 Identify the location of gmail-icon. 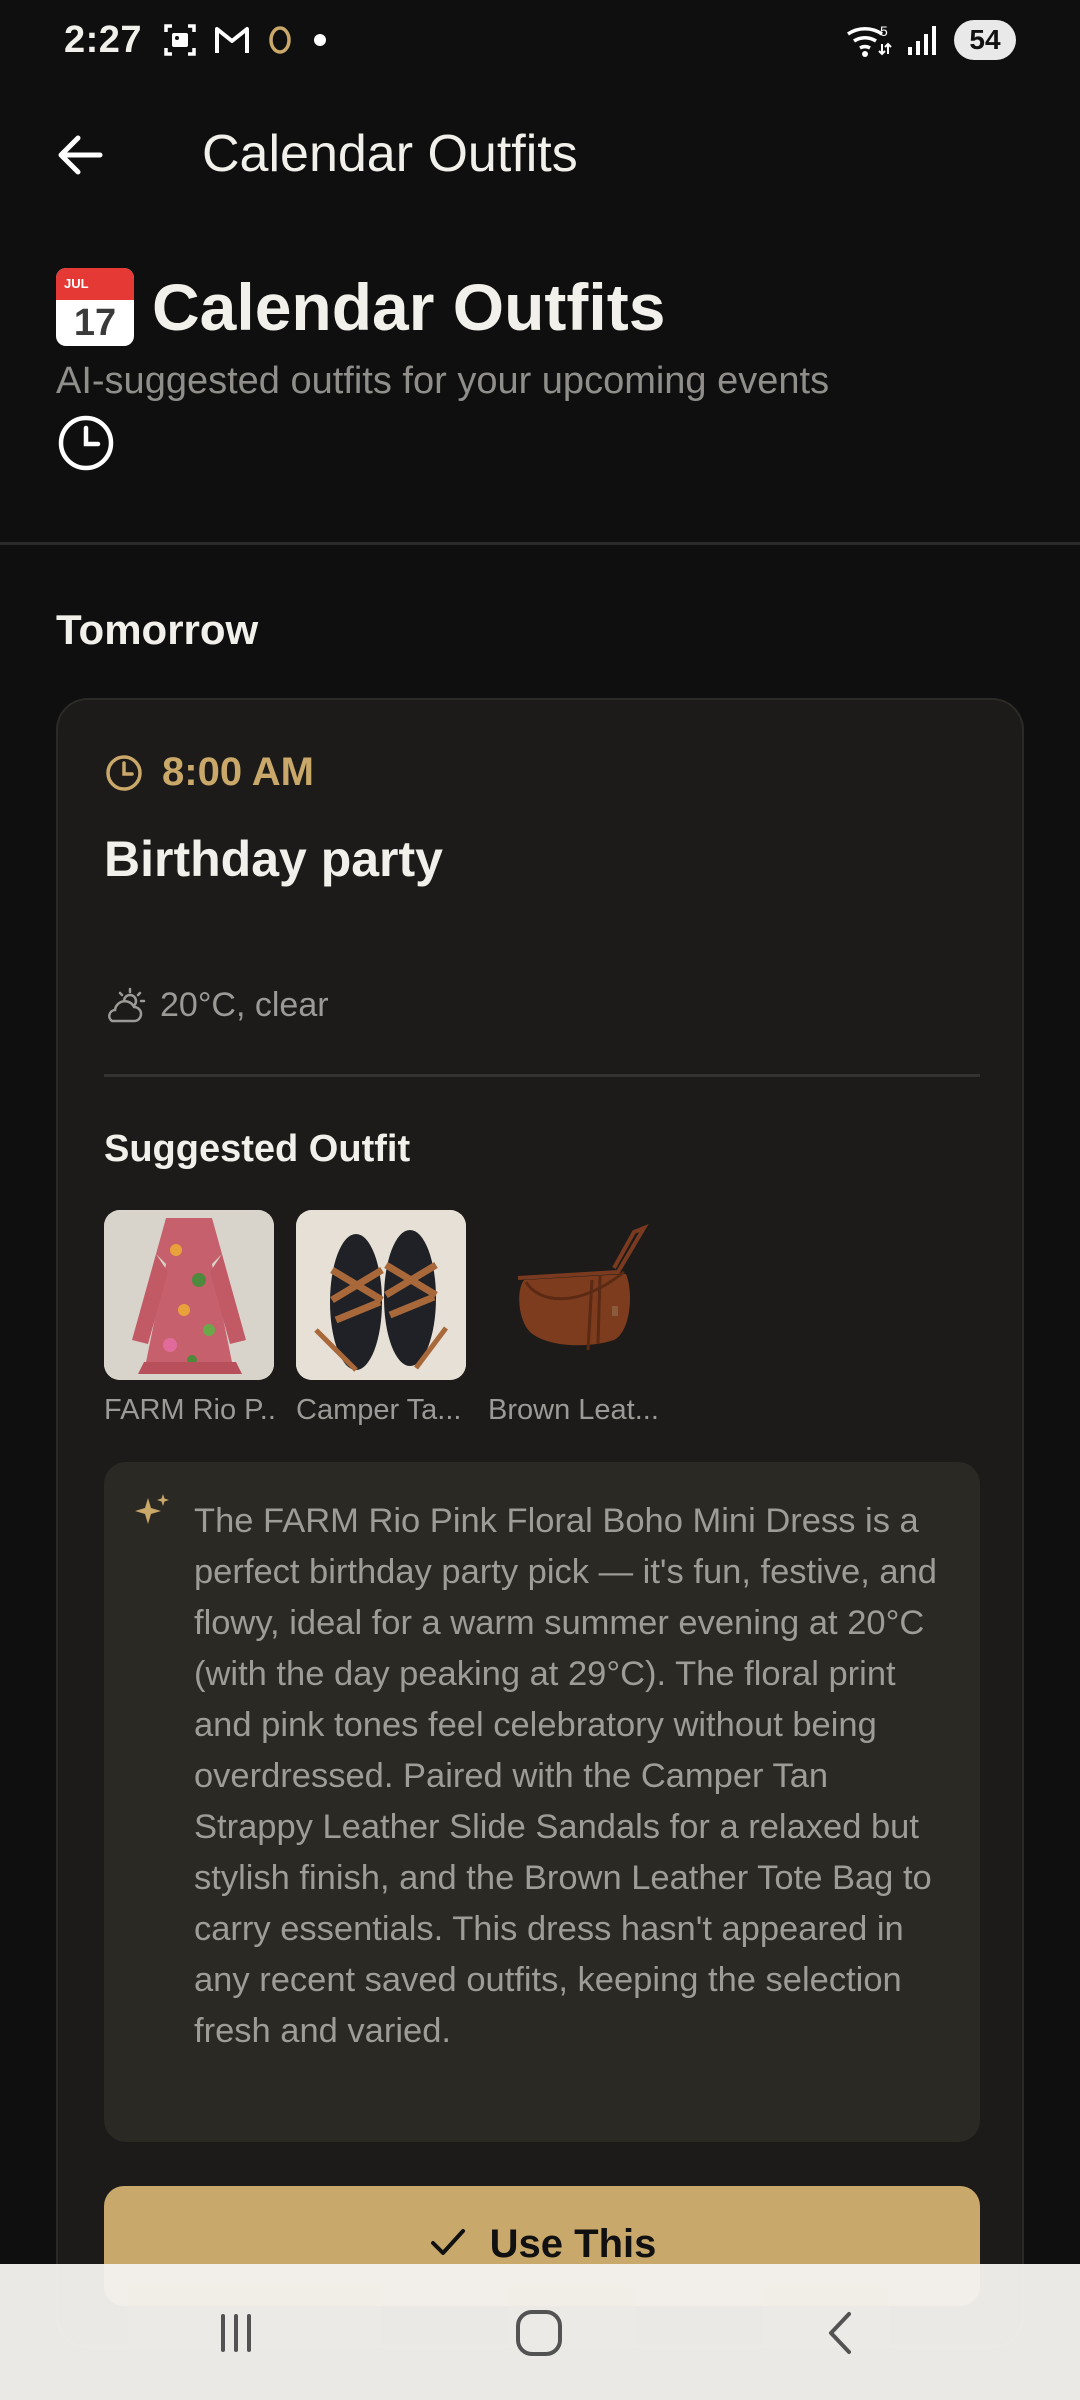
(232, 40).